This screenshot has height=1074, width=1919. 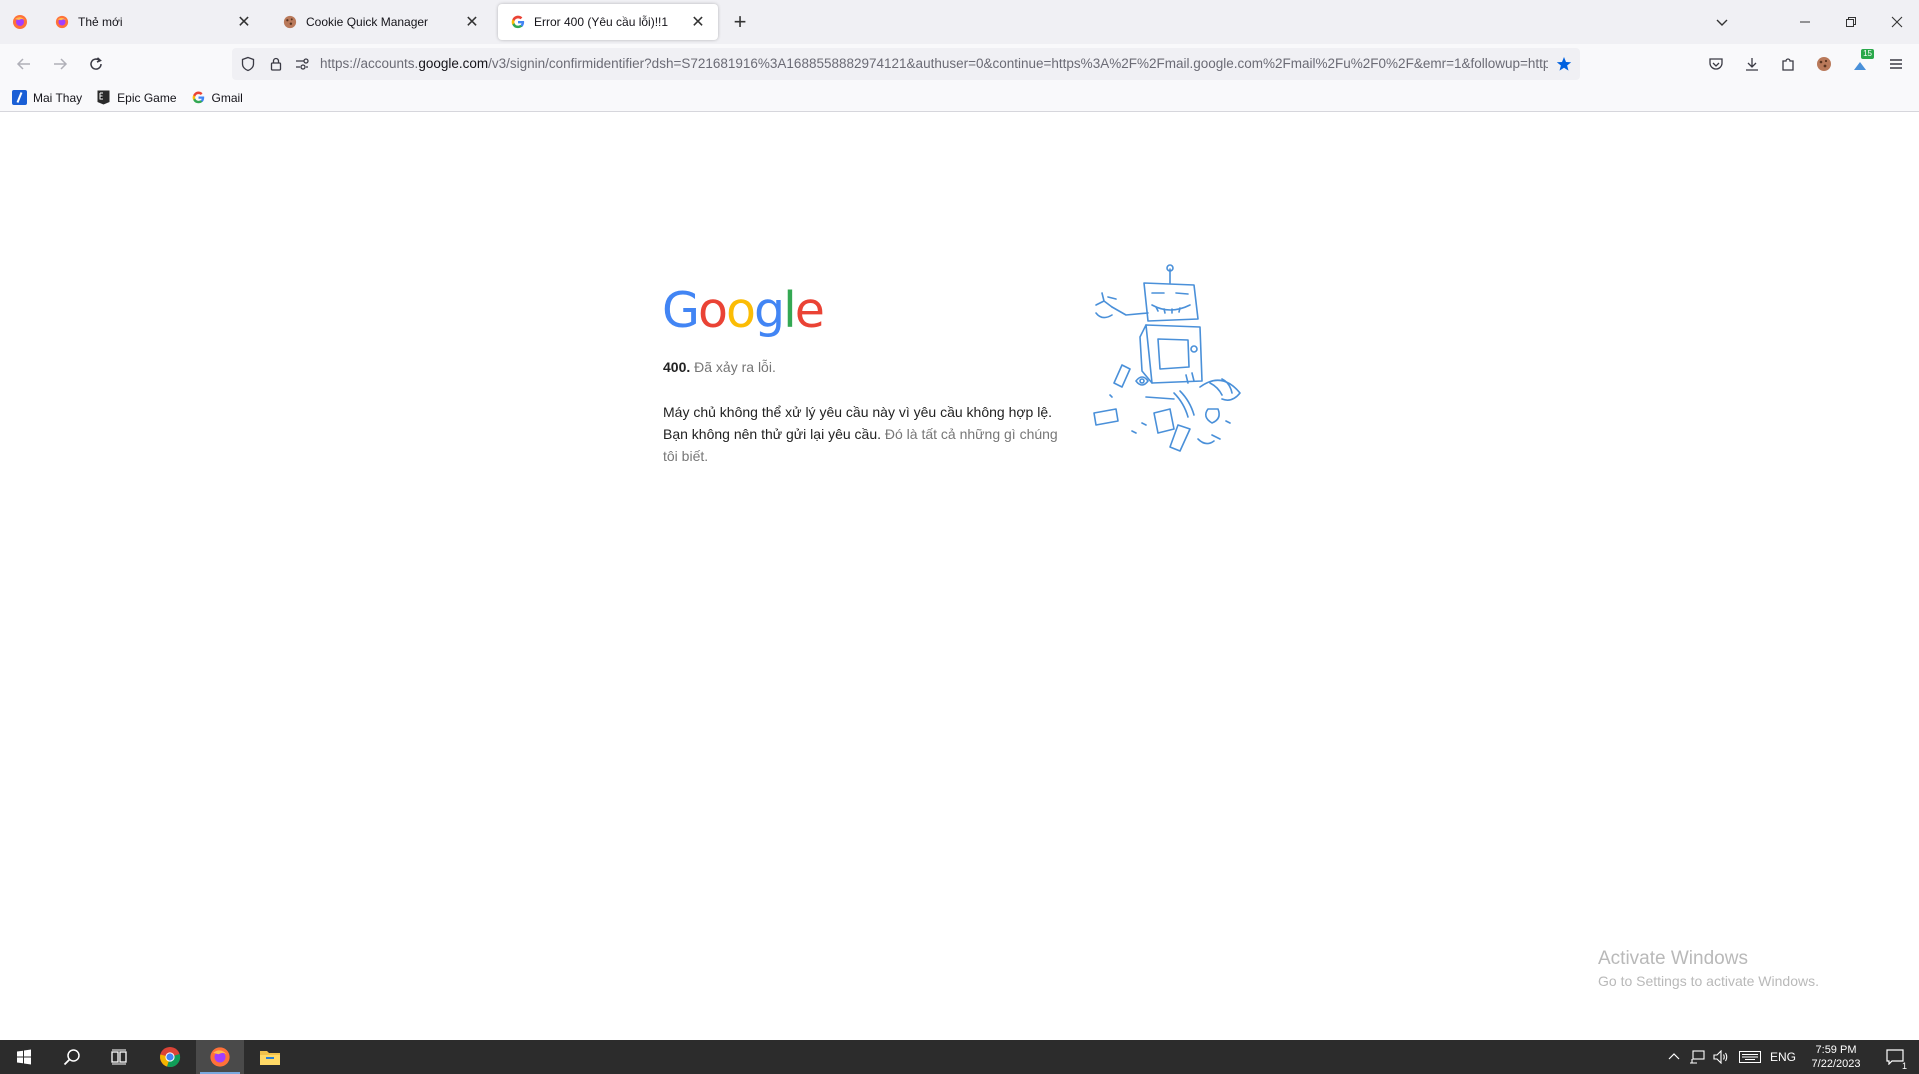 I want to click on notification-count: 1, so click(x=1904, y=1066).